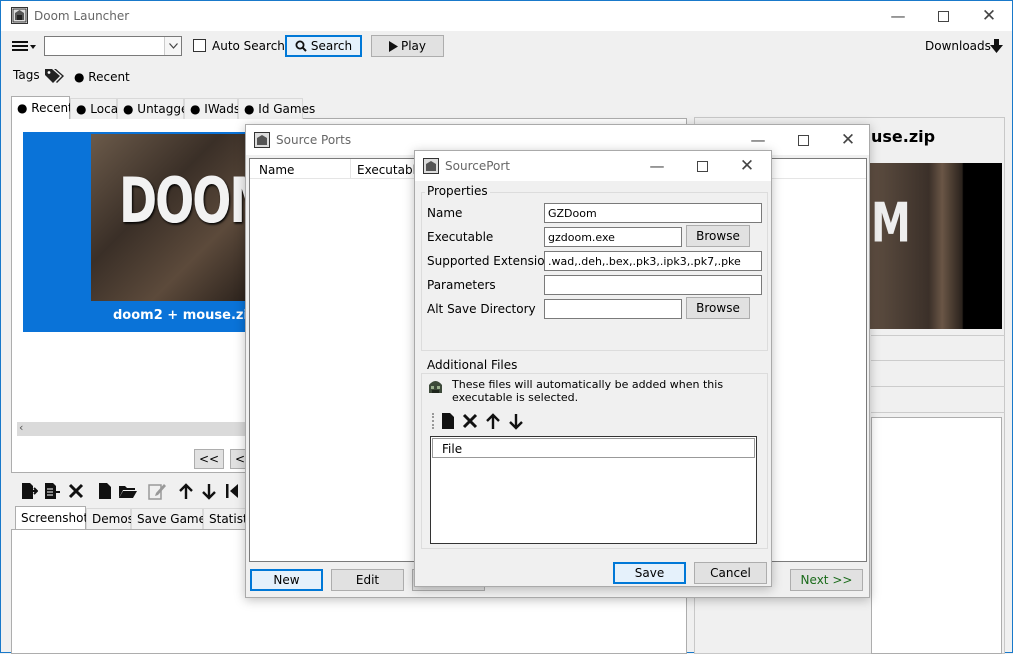 The image size is (1013, 654). Describe the element at coordinates (593, 448) in the screenshot. I see `file-column-header: File` at that location.